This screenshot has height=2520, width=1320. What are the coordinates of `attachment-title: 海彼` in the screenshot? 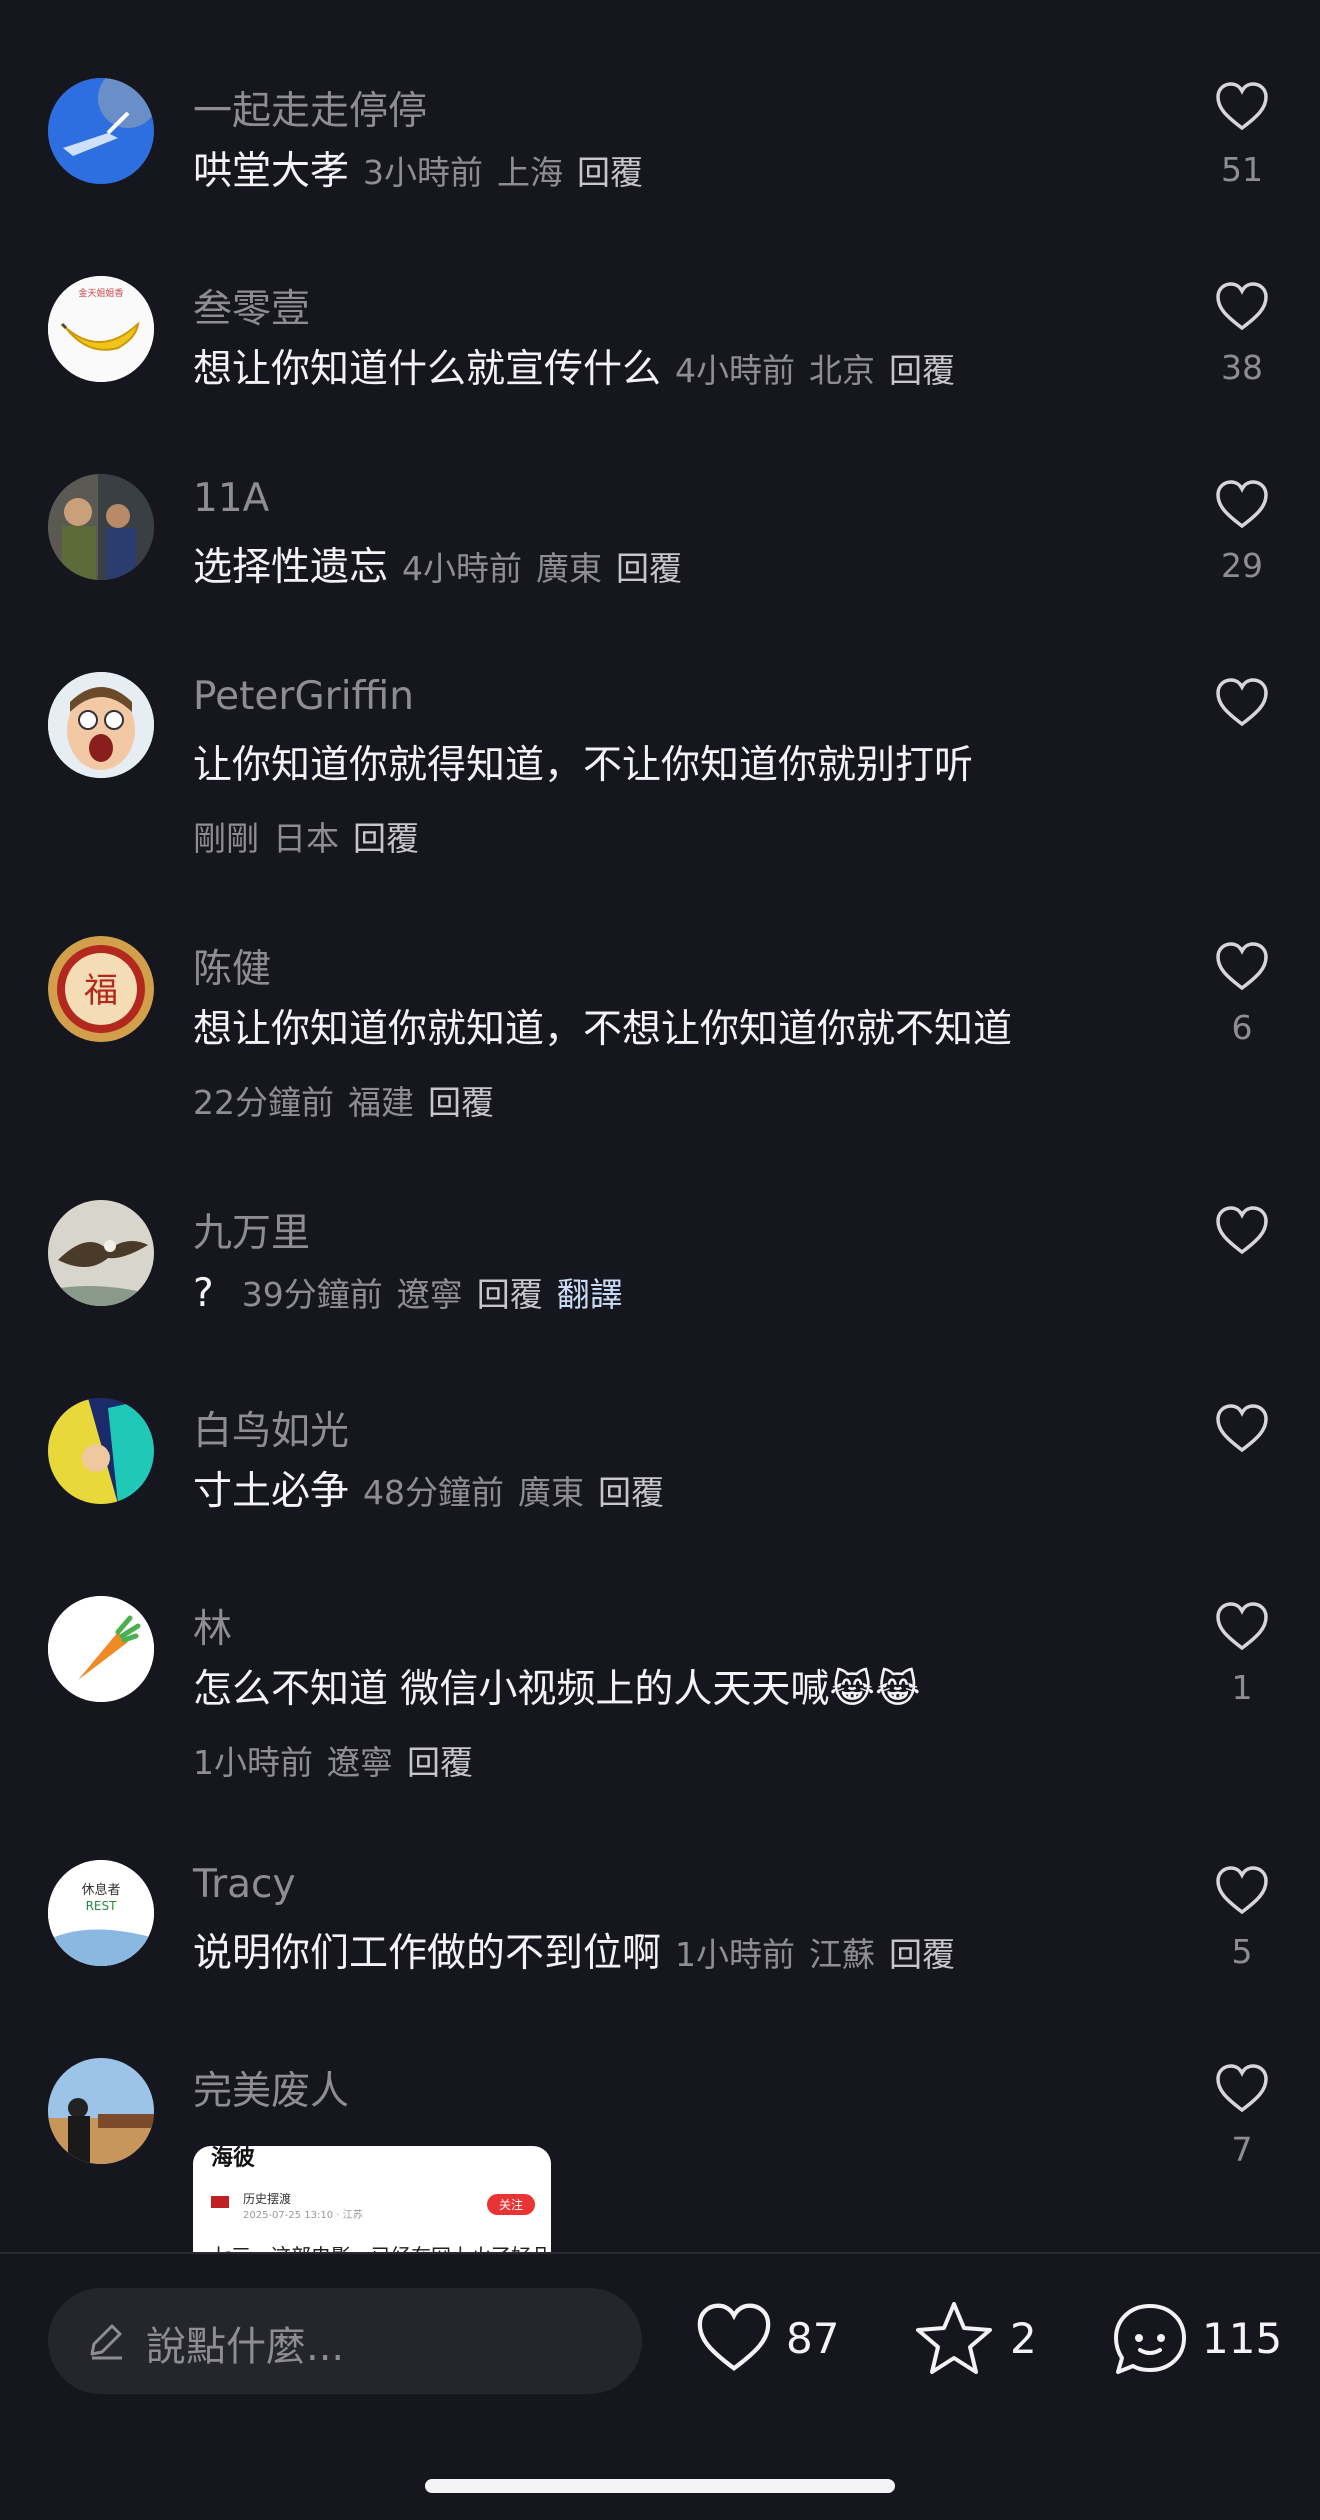 It's located at (233, 2158).